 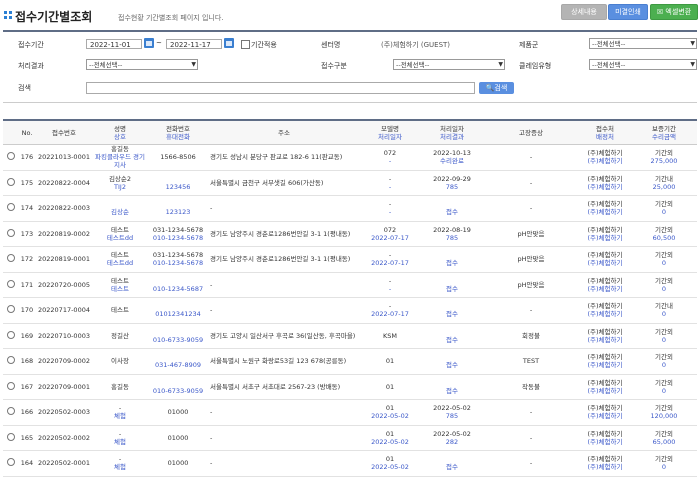 I want to click on print-pending-button: 미결인쇄, so click(x=628, y=12).